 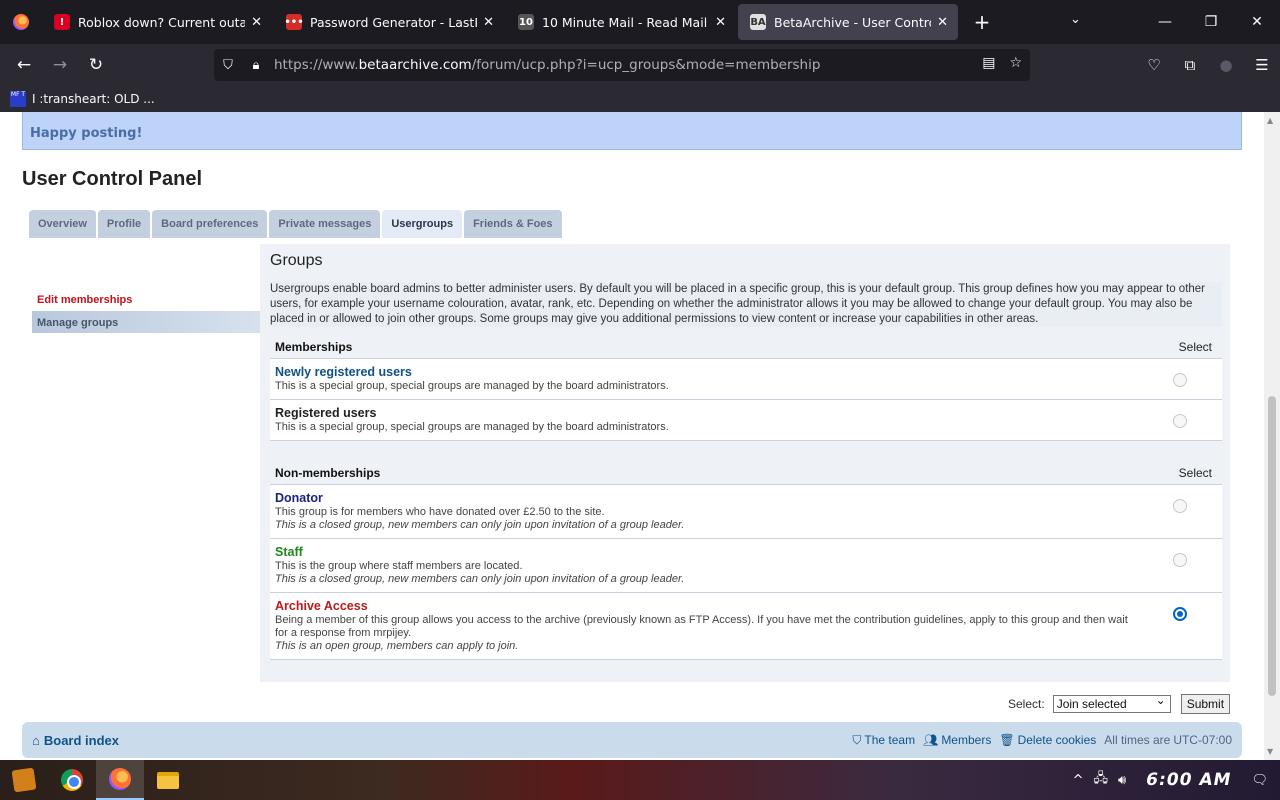 I want to click on browser-tab: BA BetaArchive - User Control Panel ✕, so click(x=848, y=22).